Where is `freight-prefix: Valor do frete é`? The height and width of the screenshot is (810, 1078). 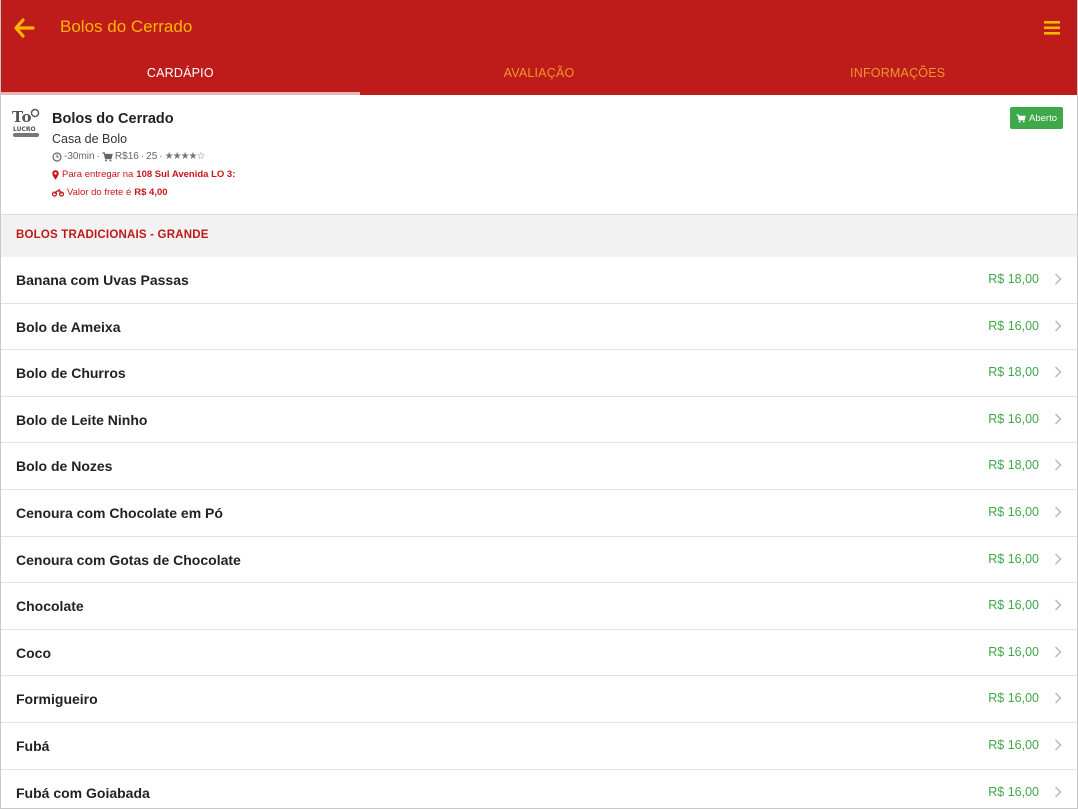 freight-prefix: Valor do frete é is located at coordinates (99, 192).